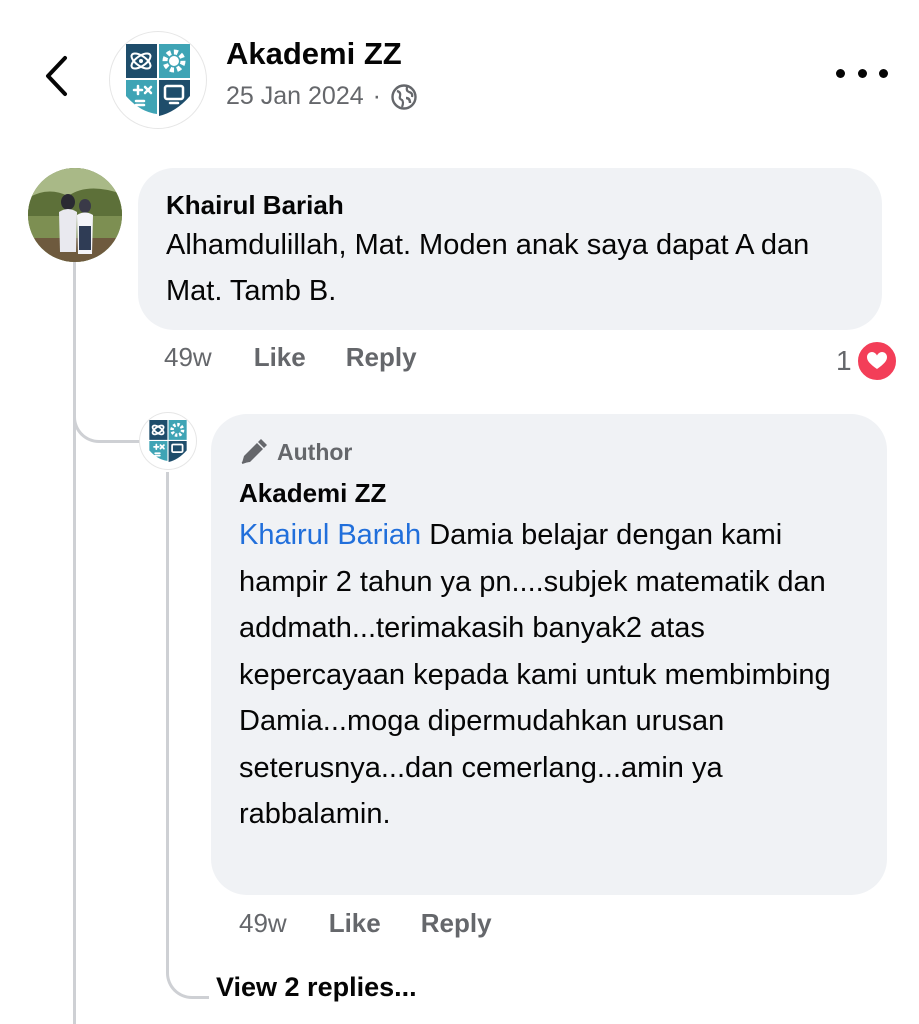 The width and height of the screenshot is (919, 1024). I want to click on mention-link: Khairul Bariah, so click(330, 535).